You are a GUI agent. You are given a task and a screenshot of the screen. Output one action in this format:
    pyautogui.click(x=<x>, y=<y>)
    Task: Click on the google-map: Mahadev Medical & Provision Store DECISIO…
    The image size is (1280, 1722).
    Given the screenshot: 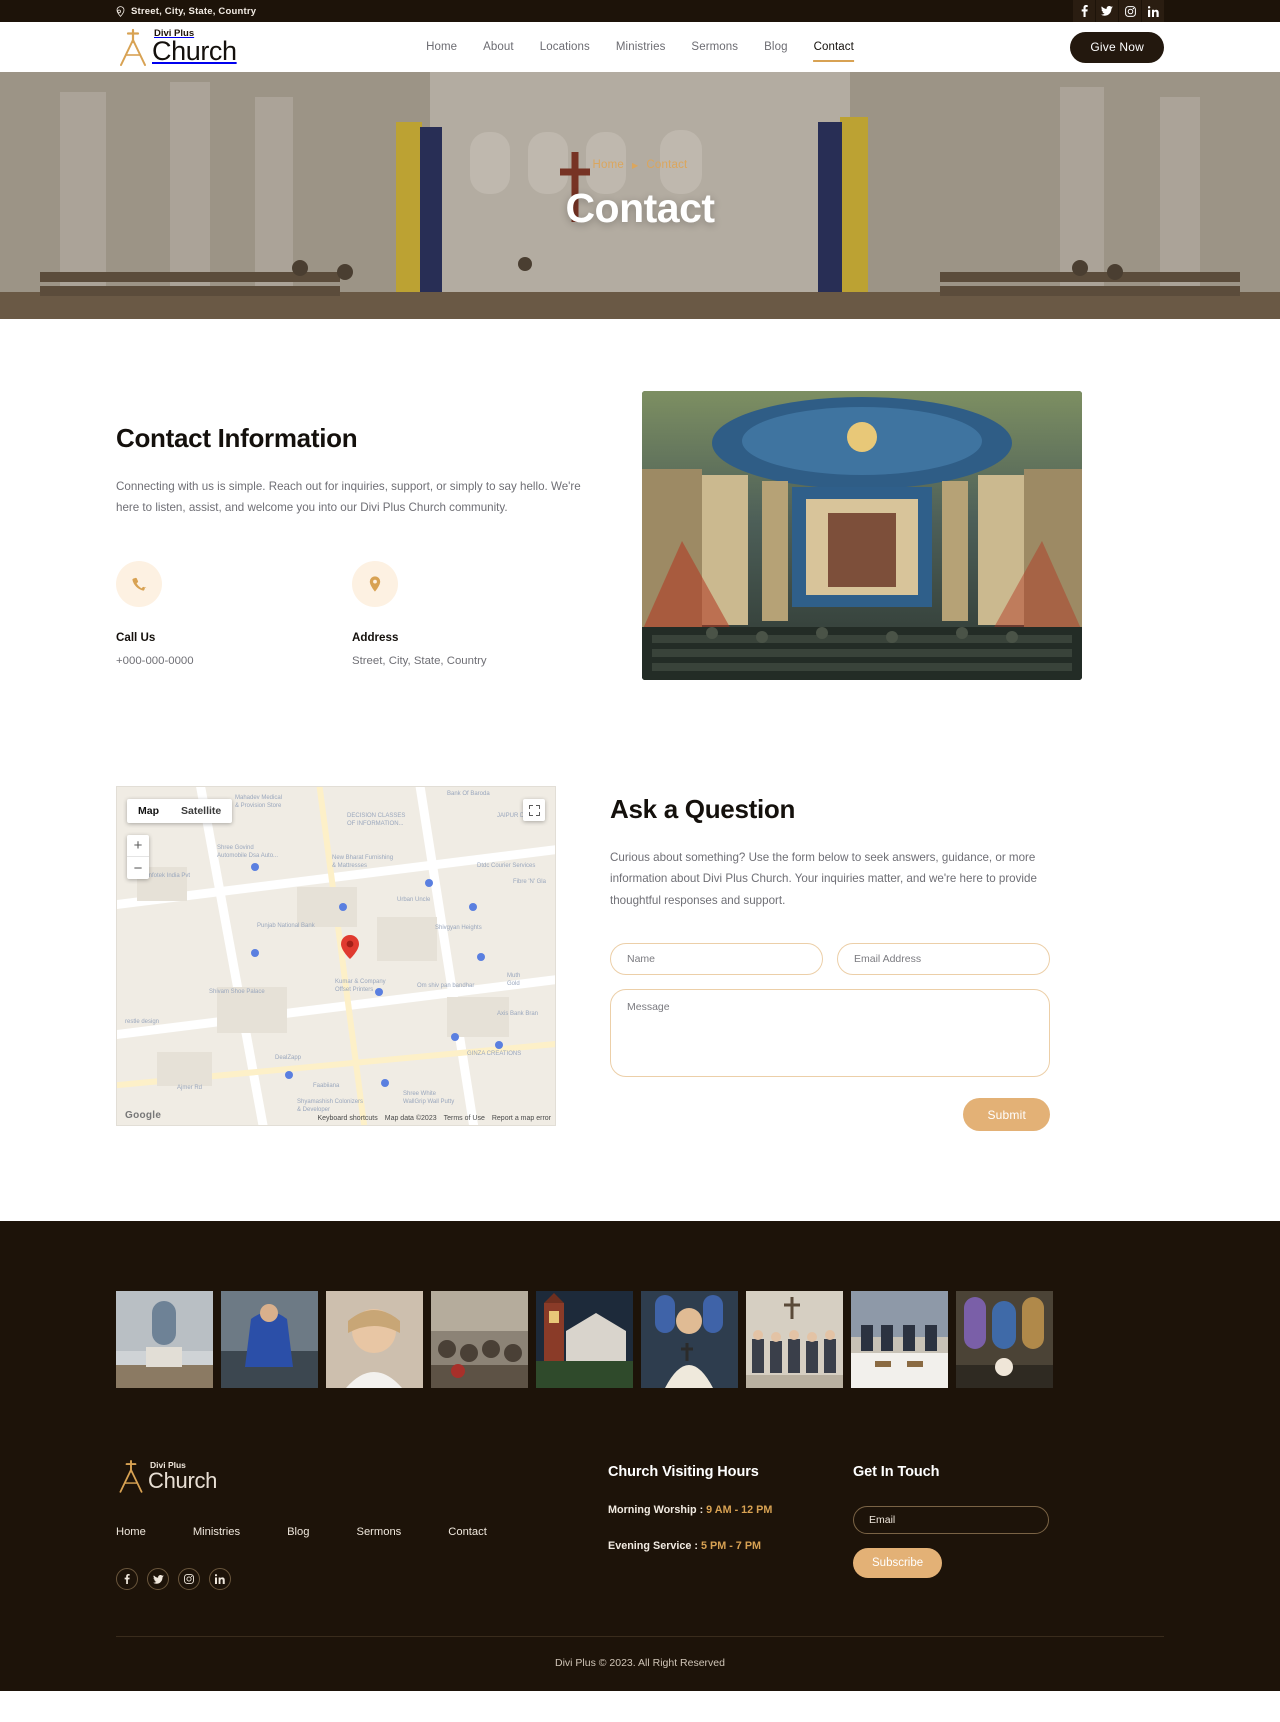 What is the action you would take?
    pyautogui.click(x=336, y=956)
    